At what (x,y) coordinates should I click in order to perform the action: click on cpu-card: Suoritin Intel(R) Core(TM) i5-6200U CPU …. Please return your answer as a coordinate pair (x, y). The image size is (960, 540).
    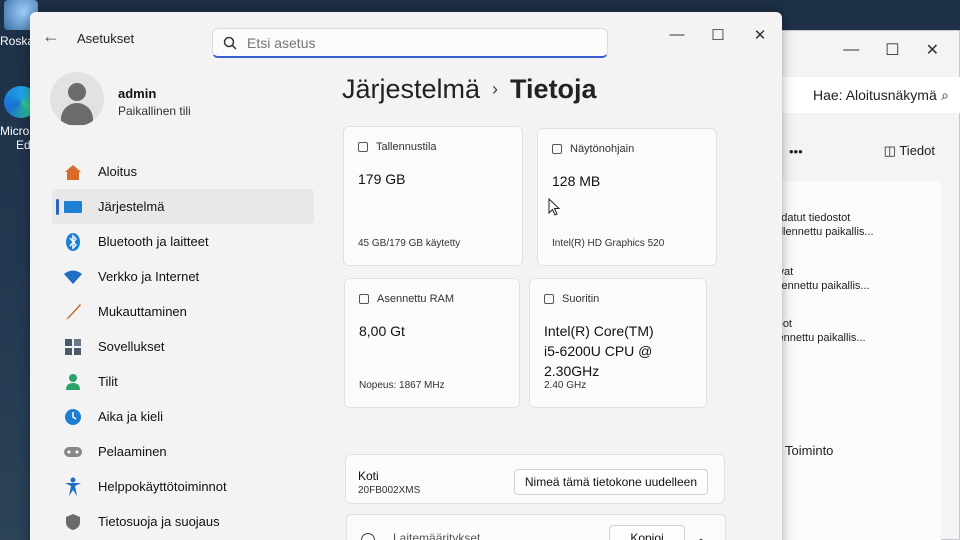
    Looking at the image, I should click on (618, 343).